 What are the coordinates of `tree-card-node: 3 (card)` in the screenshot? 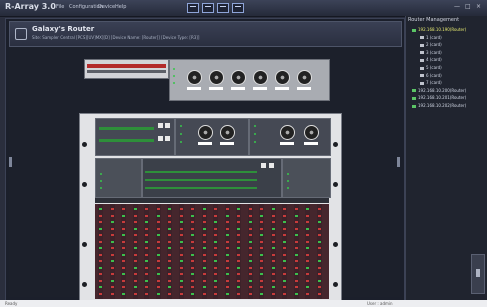 It's located at (431, 52).